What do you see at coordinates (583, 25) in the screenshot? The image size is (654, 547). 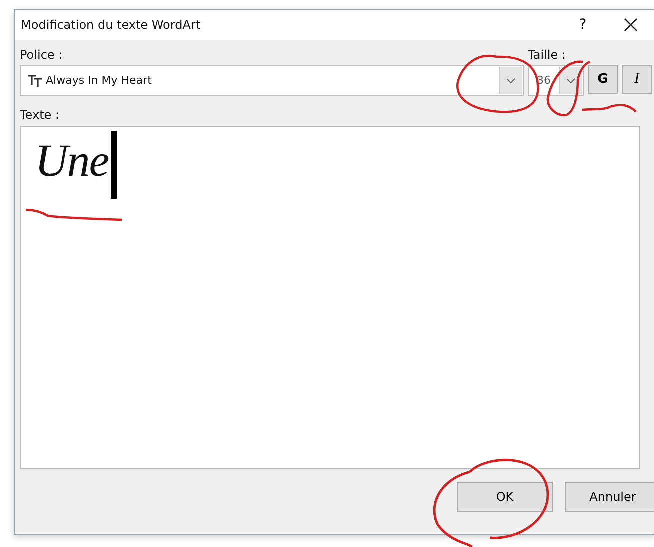 I see `help-button: ?` at bounding box center [583, 25].